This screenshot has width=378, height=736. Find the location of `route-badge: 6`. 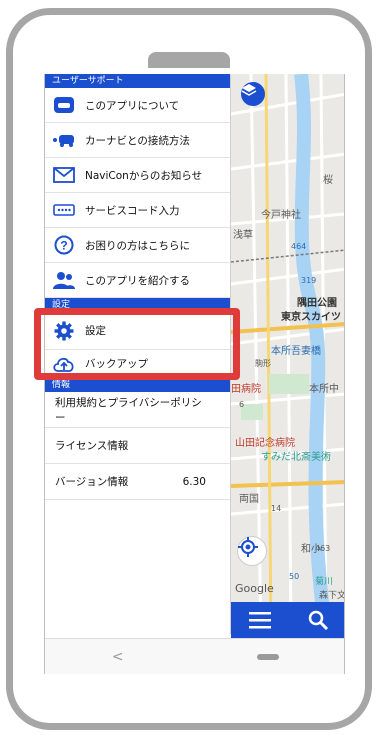

route-badge: 6 is located at coordinates (242, 404).